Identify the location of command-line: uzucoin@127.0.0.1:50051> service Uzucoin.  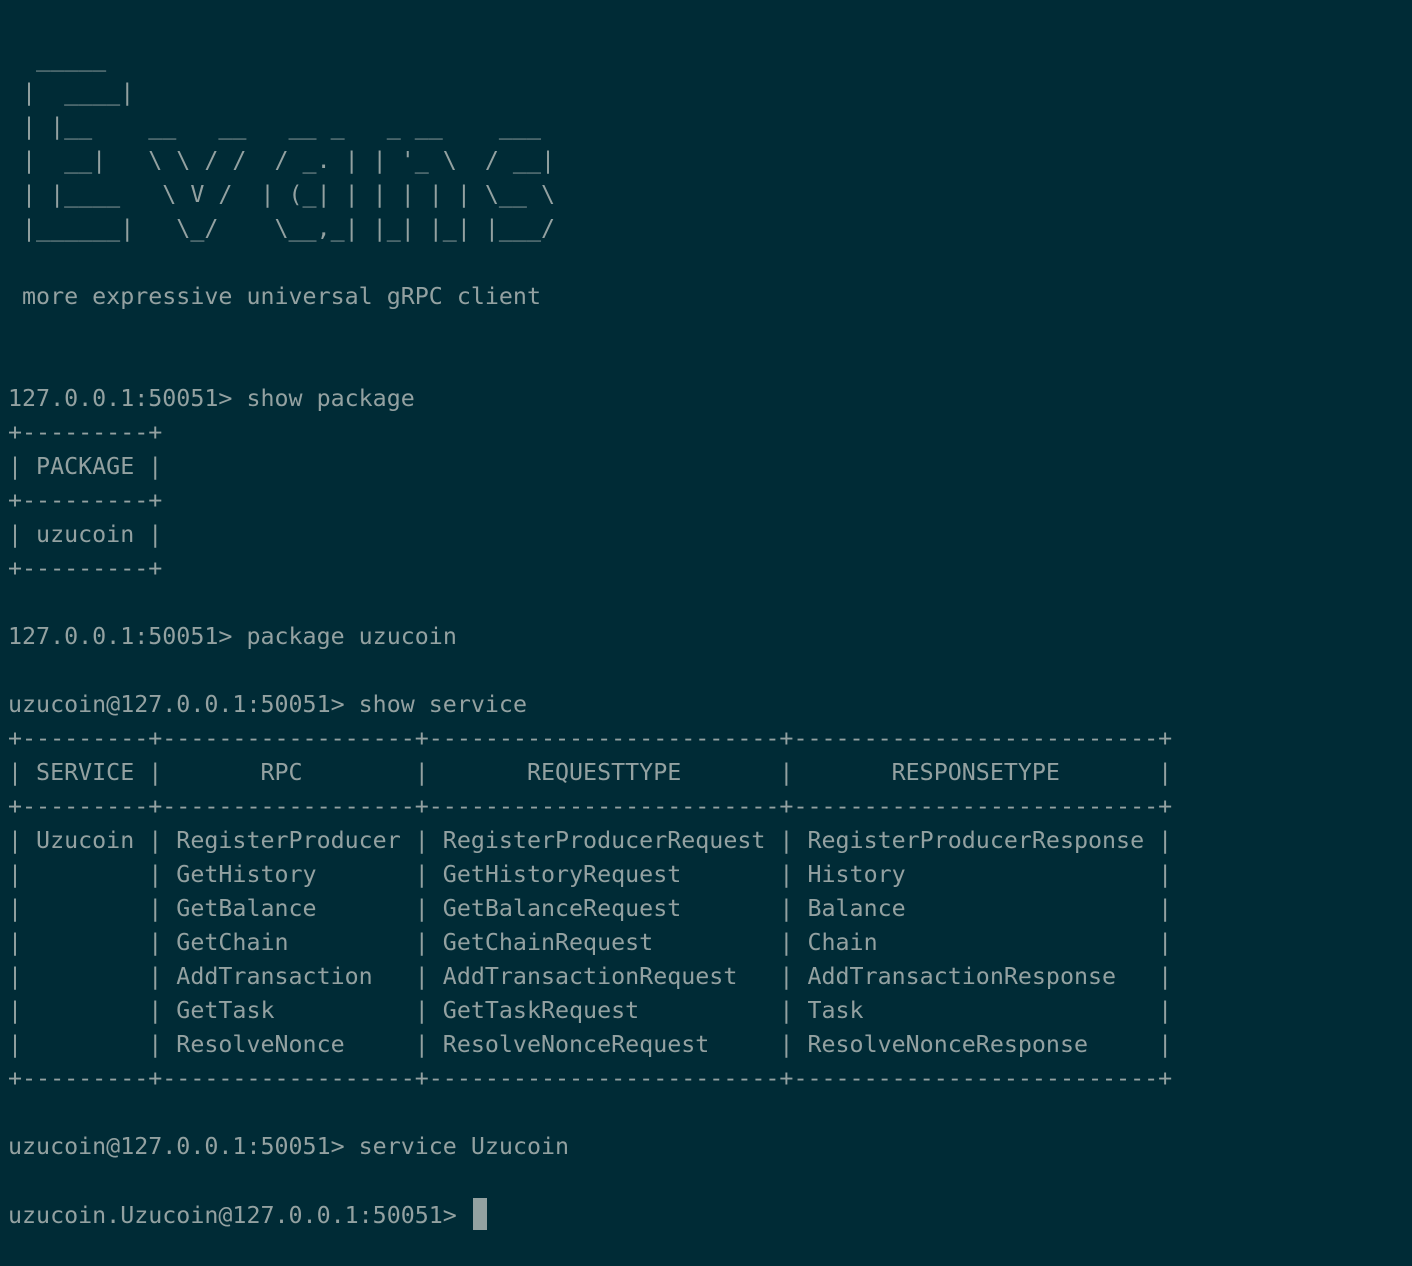
(710, 1147).